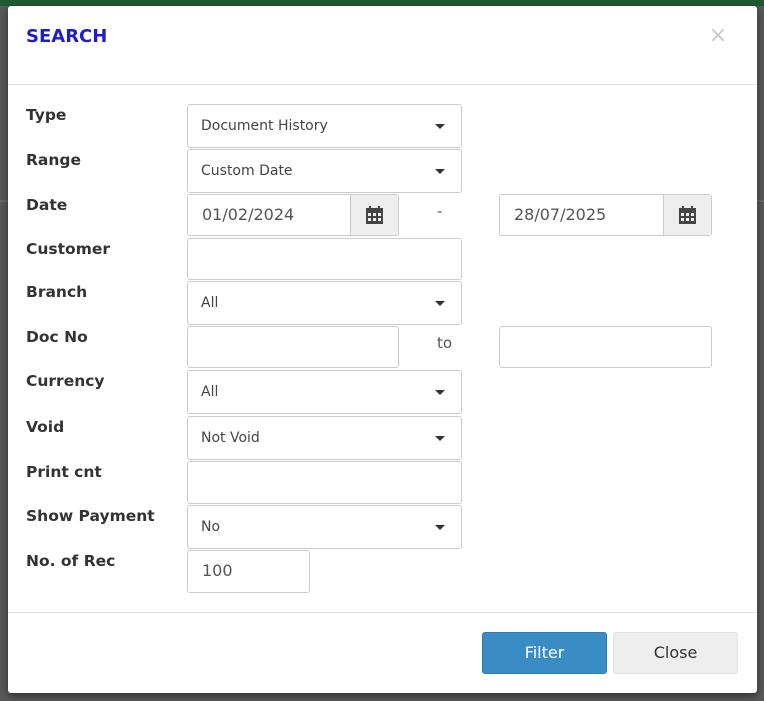  What do you see at coordinates (47, 205) in the screenshot?
I see `date-label: Date` at bounding box center [47, 205].